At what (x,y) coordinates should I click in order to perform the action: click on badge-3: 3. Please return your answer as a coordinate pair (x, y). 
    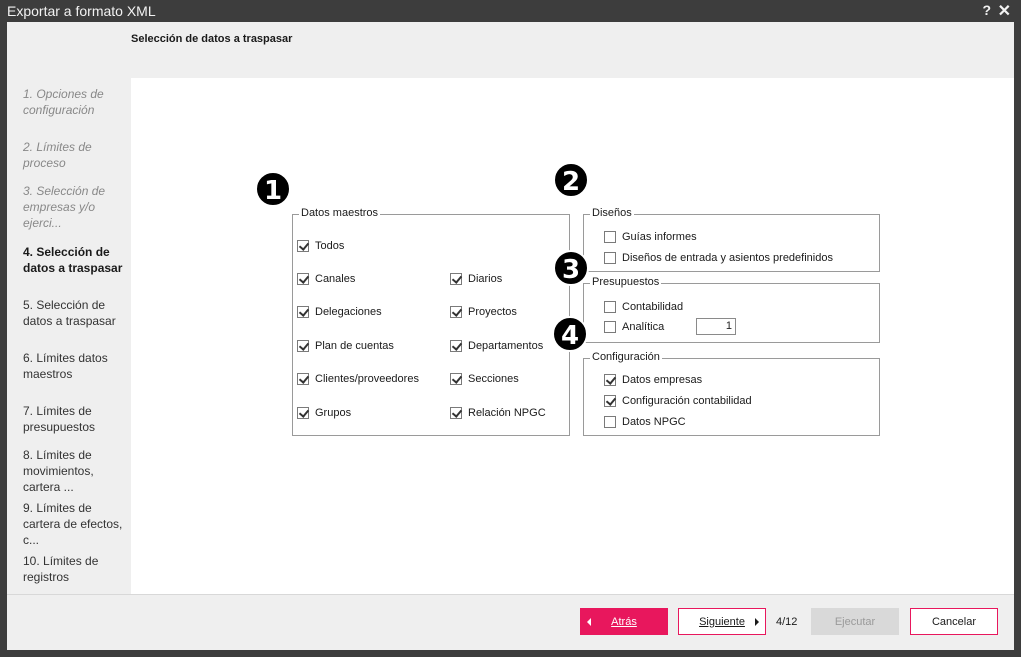
    Looking at the image, I should click on (571, 268).